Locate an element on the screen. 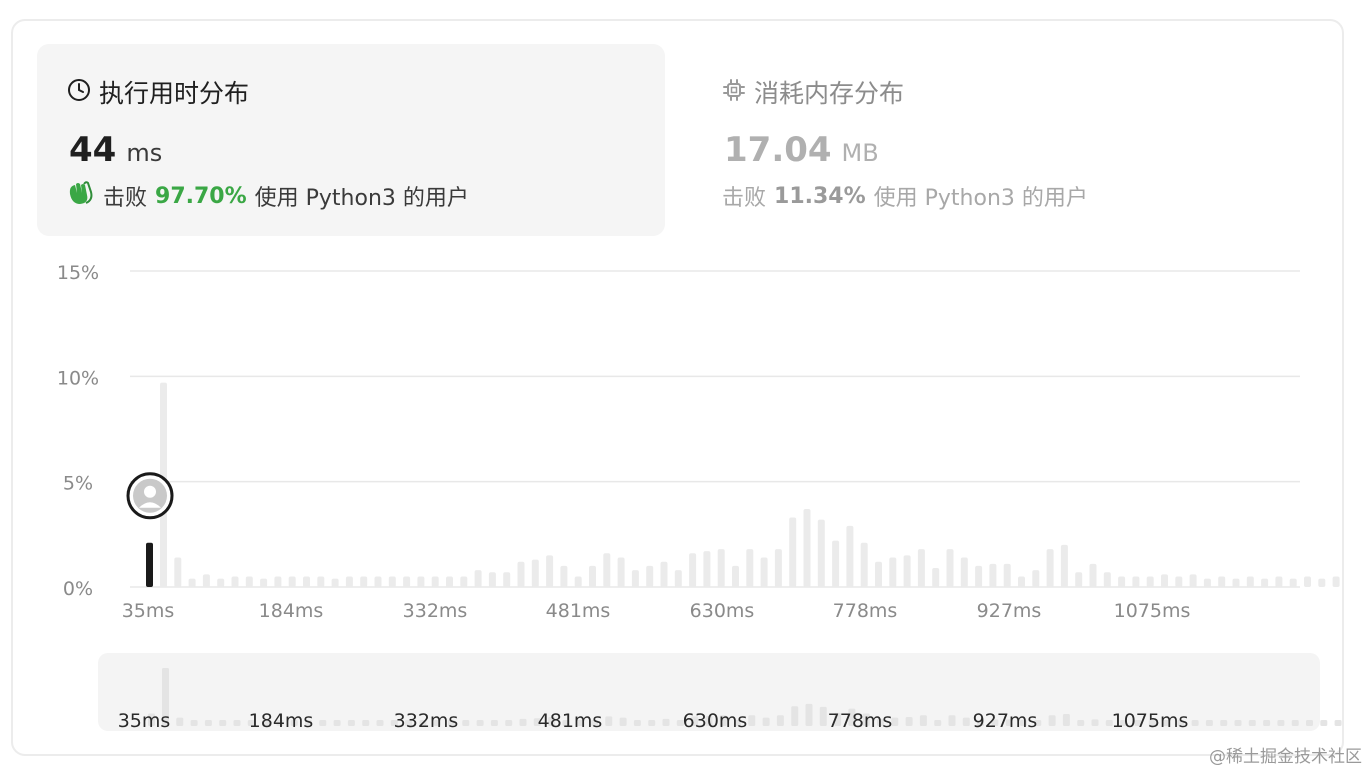  memory-beat-prefix: 击败 is located at coordinates (744, 198).